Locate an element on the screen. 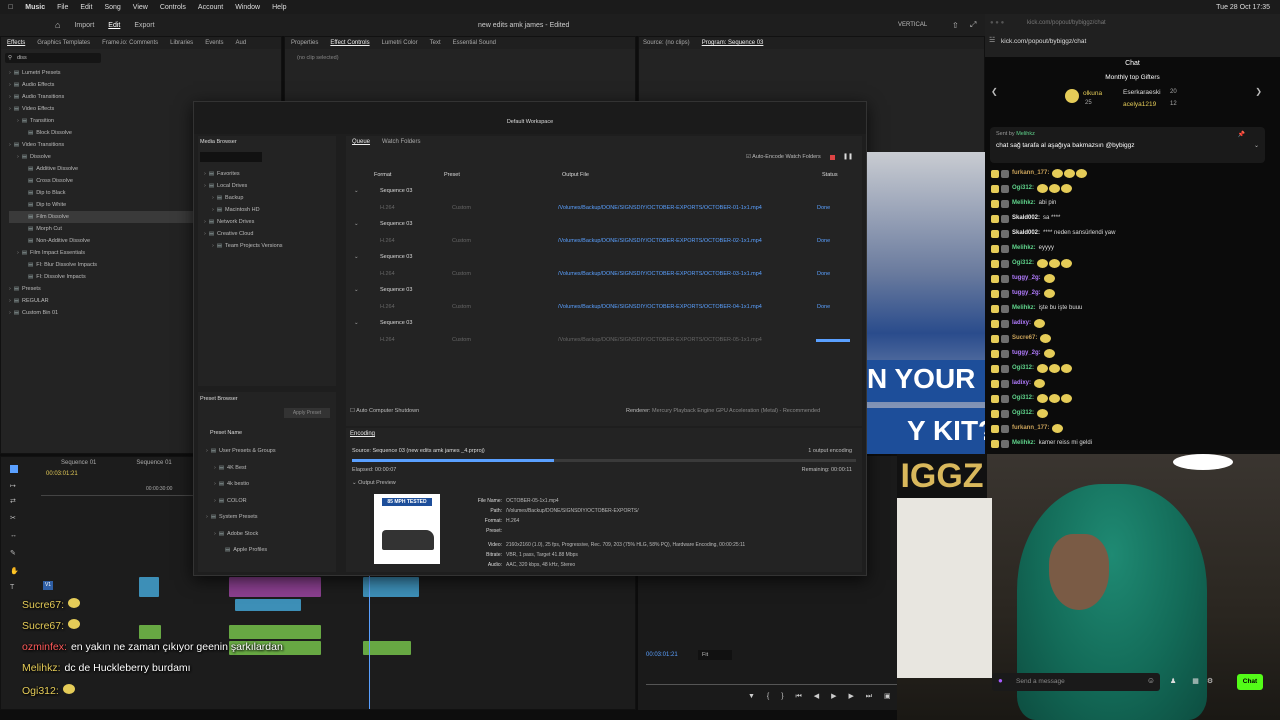  collapse-icon: ⌄ is located at coordinates (1256, 145).